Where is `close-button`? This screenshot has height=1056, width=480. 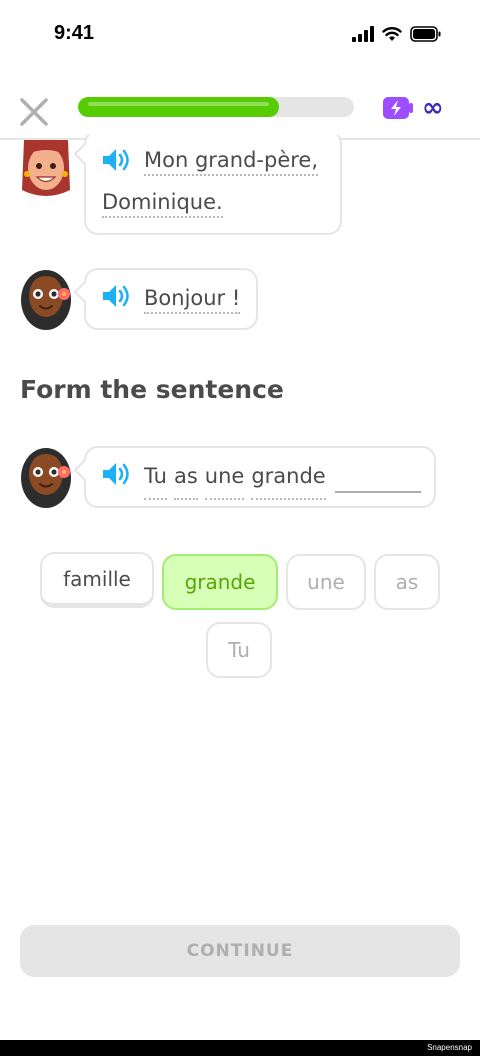 close-button is located at coordinates (34, 112).